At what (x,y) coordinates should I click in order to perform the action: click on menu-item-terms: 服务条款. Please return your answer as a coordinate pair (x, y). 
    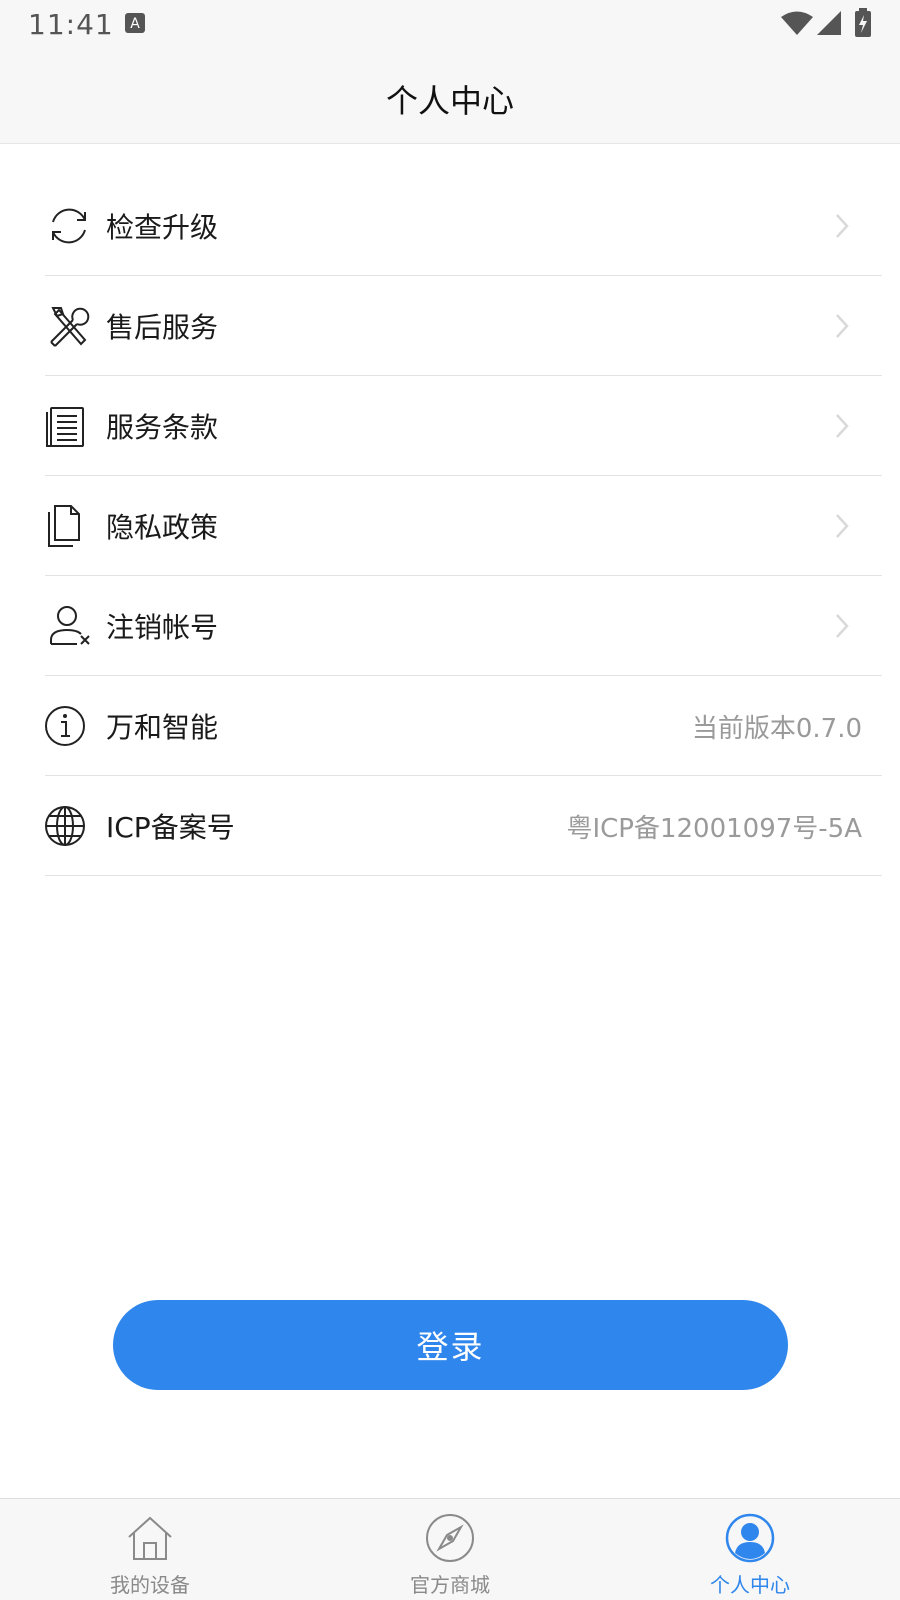
    Looking at the image, I should click on (463, 426).